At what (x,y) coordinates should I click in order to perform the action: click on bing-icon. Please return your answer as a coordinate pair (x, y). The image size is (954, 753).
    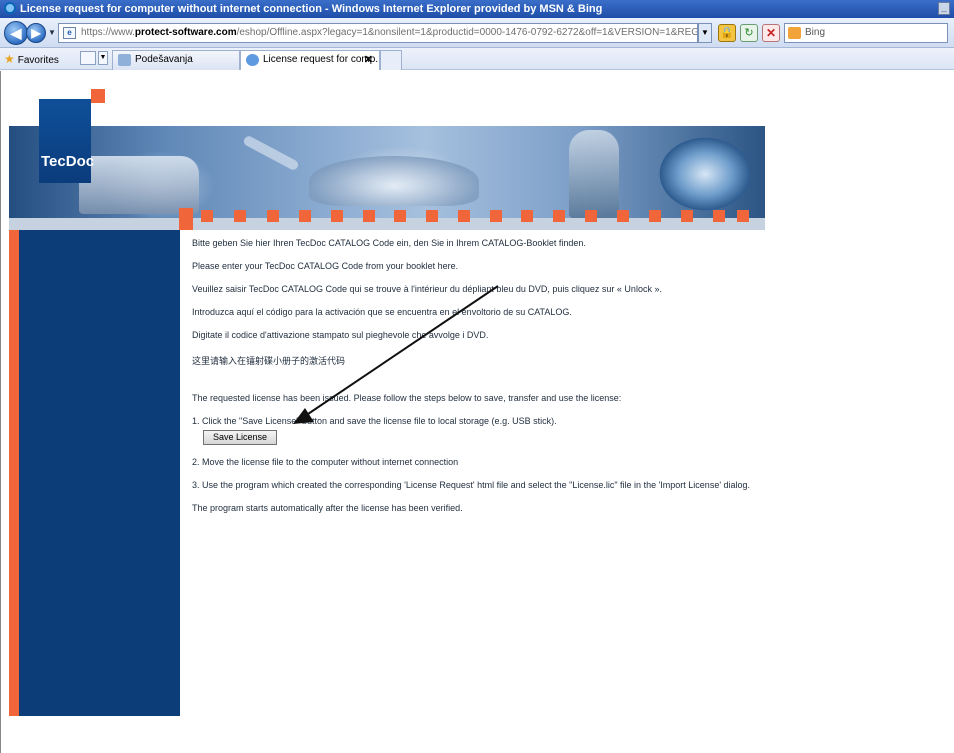
    Looking at the image, I should click on (794, 33).